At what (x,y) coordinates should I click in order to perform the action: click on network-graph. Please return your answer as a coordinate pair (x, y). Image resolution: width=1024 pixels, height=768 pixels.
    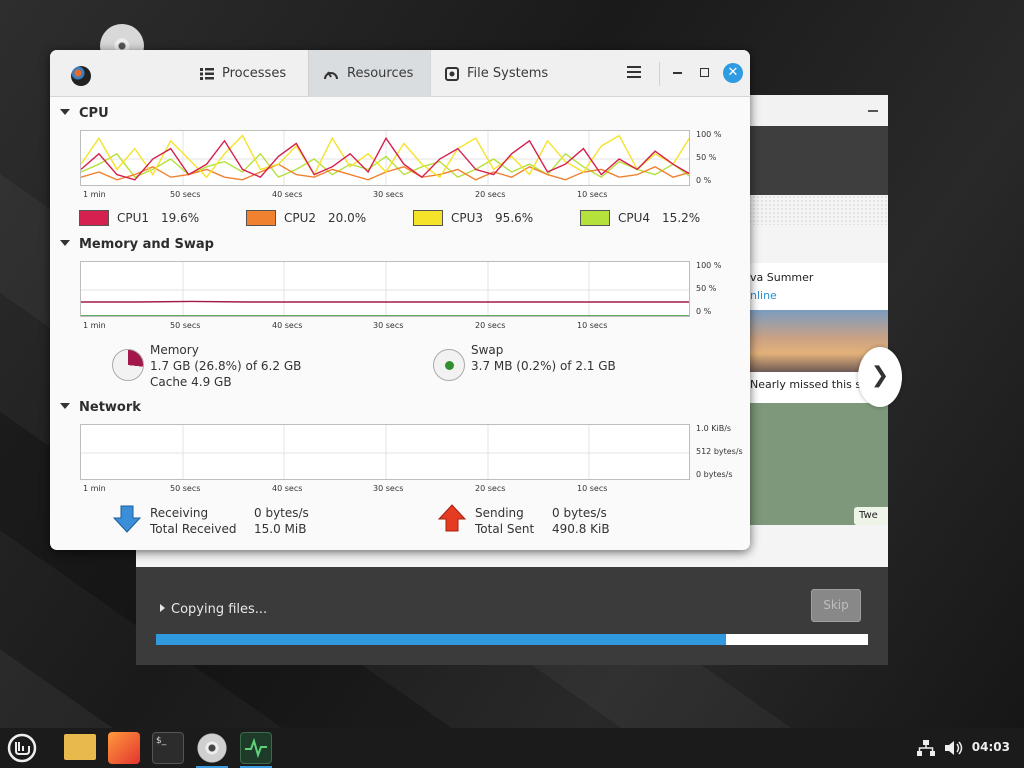
    Looking at the image, I should click on (385, 452).